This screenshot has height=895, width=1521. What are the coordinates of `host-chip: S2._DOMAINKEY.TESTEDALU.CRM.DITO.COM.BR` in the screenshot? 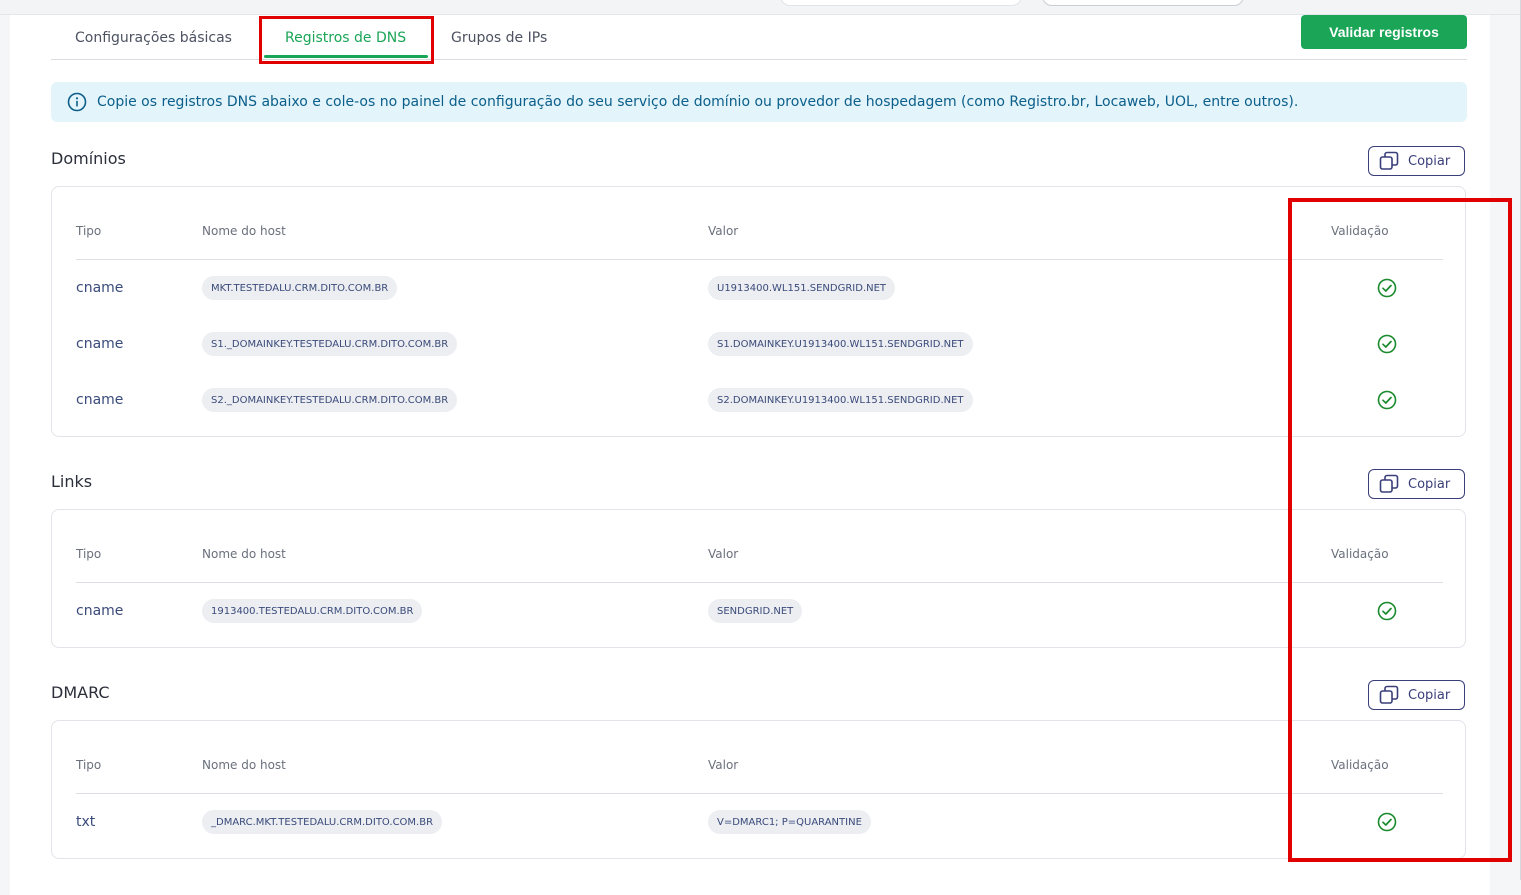 It's located at (330, 400).